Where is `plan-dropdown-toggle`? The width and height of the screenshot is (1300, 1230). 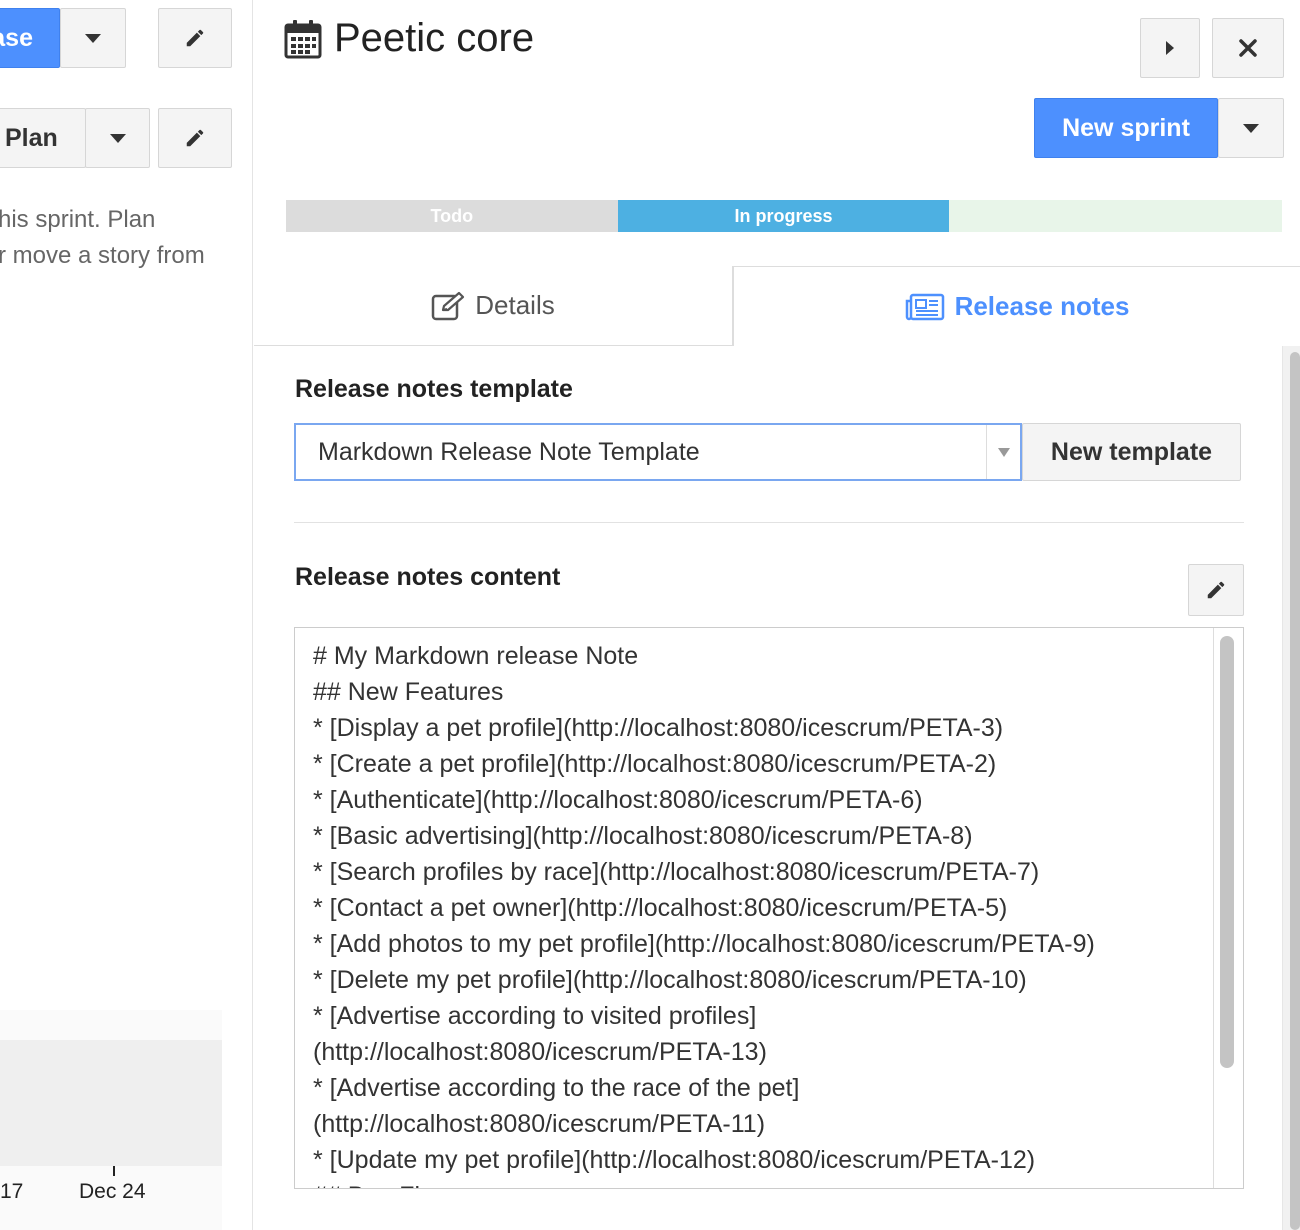 plan-dropdown-toggle is located at coordinates (117, 138).